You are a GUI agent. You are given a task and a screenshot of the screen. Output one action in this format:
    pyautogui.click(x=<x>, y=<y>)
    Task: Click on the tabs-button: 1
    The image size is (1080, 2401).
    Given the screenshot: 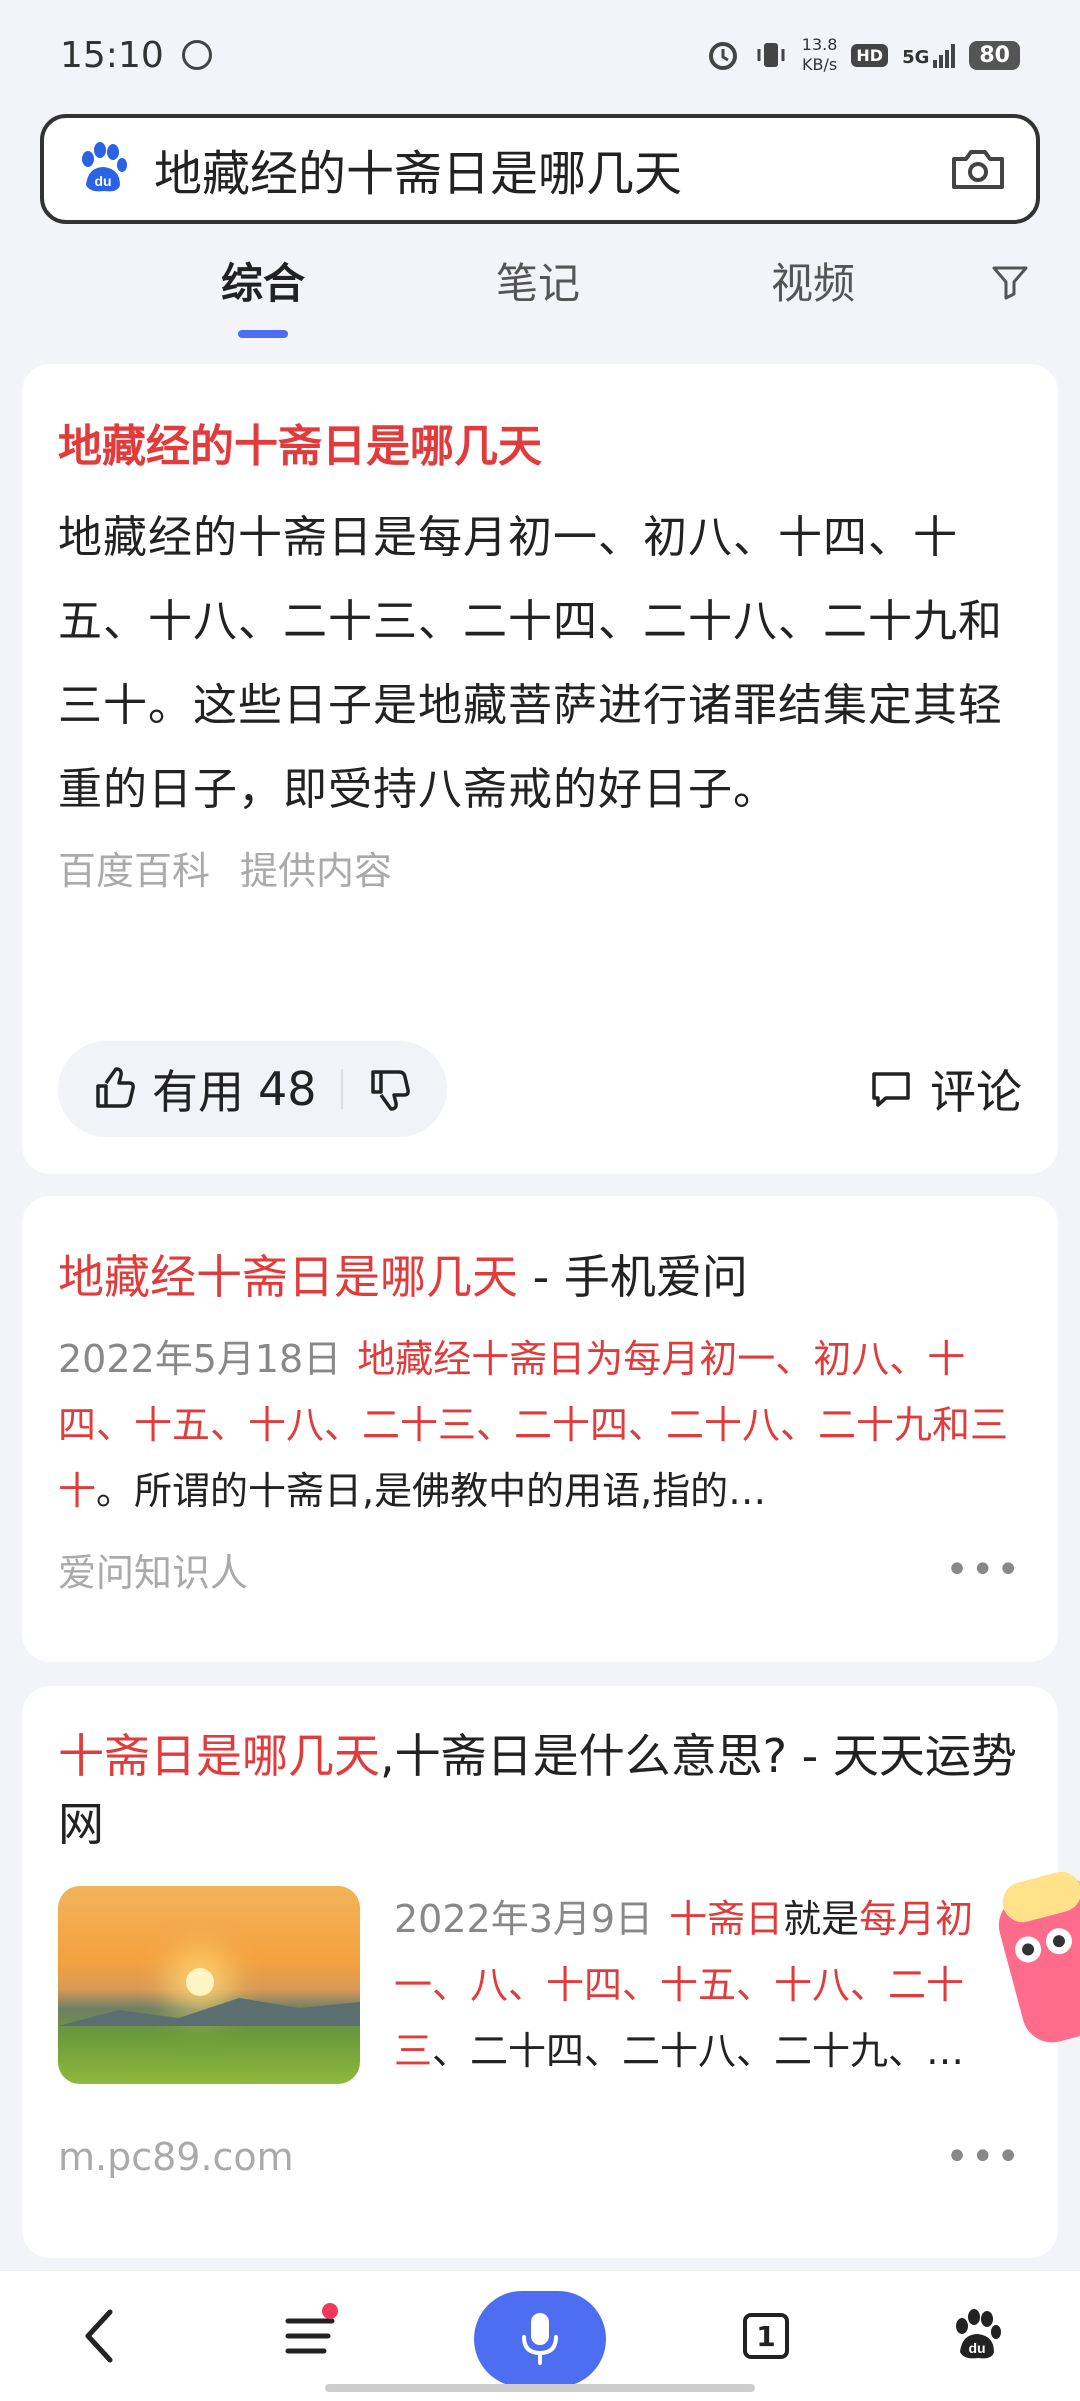 What is the action you would take?
    pyautogui.click(x=766, y=2336)
    